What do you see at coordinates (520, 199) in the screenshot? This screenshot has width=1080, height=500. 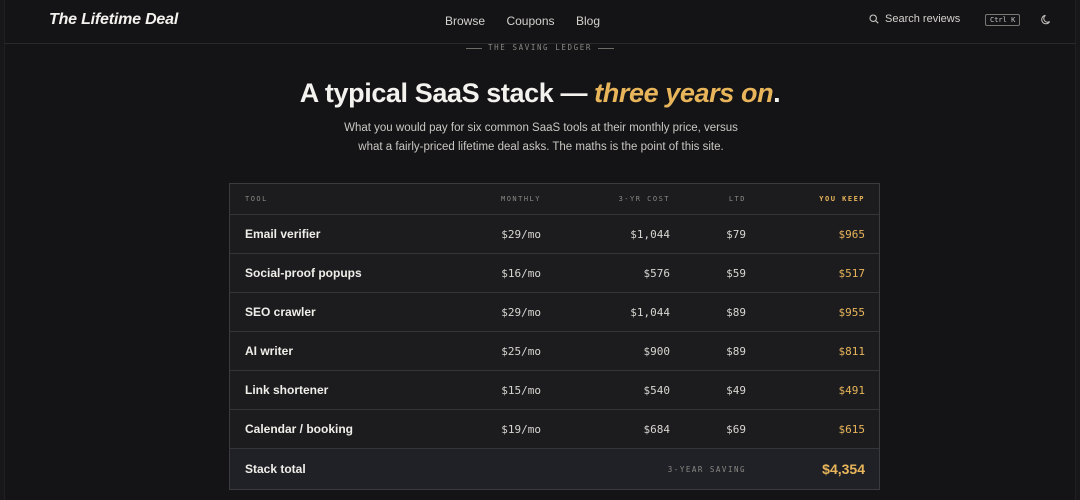 I see `column-header-monthly: MONTHLY` at bounding box center [520, 199].